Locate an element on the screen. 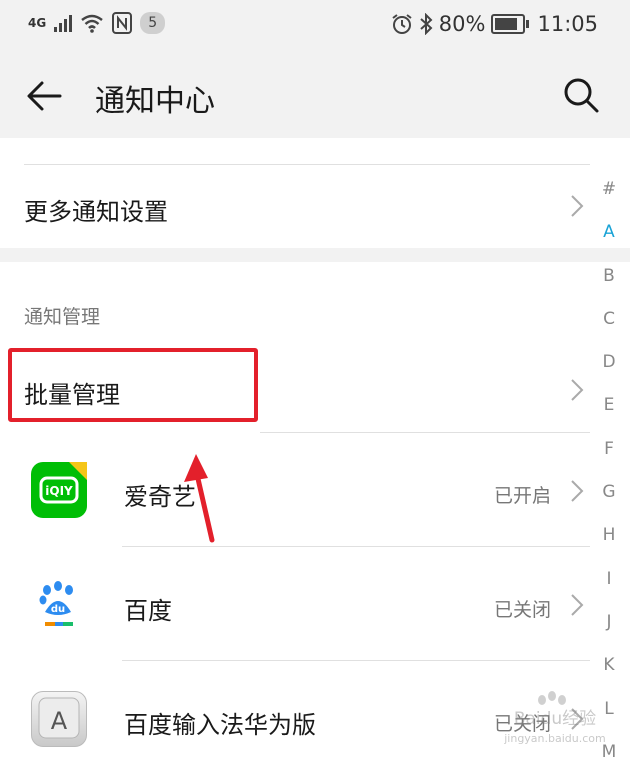  alarm-icon is located at coordinates (402, 24).